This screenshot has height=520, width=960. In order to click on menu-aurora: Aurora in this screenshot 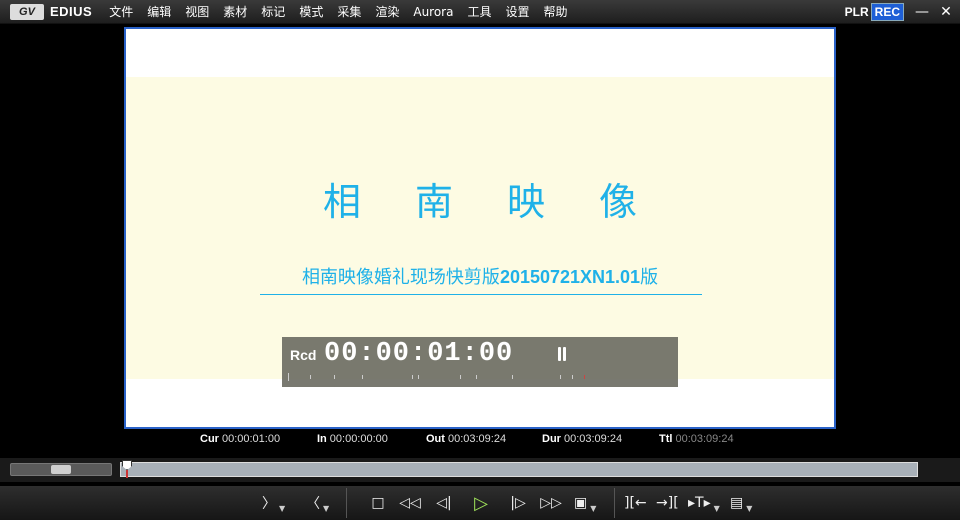, I will do `click(433, 12)`.